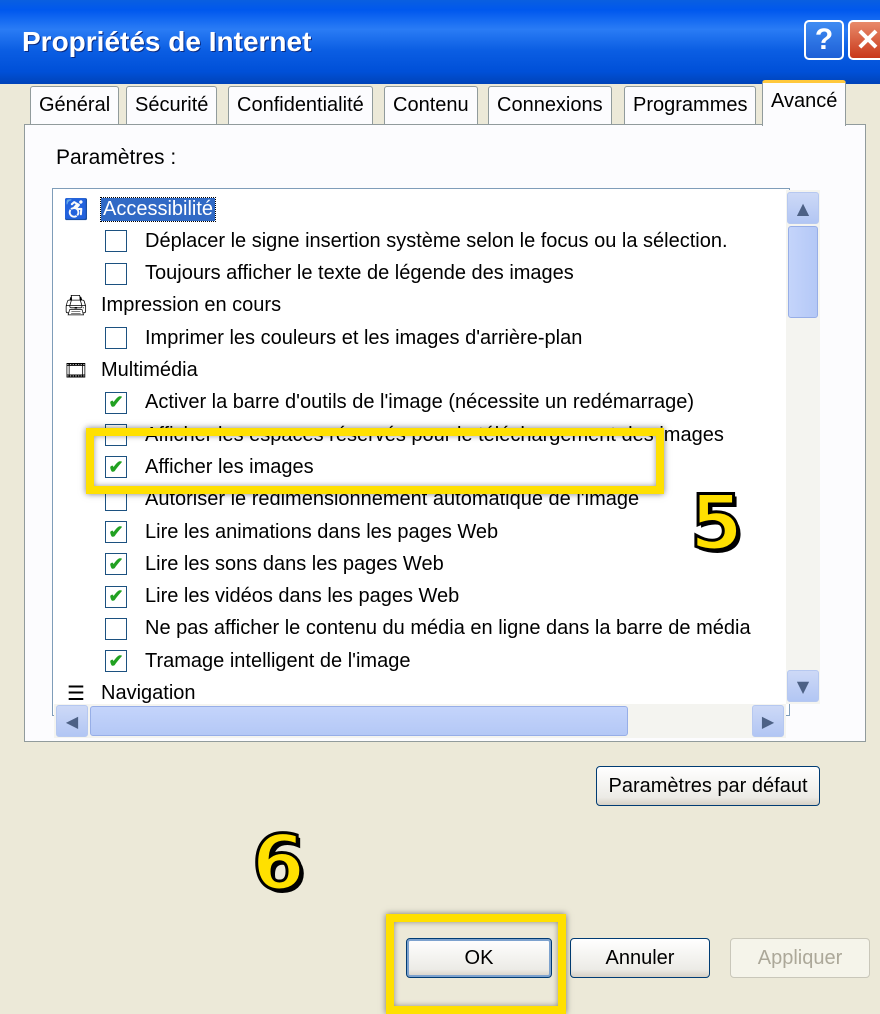 The height and width of the screenshot is (1014, 880). What do you see at coordinates (804, 103) in the screenshot?
I see `tab-advanced: Avancé` at bounding box center [804, 103].